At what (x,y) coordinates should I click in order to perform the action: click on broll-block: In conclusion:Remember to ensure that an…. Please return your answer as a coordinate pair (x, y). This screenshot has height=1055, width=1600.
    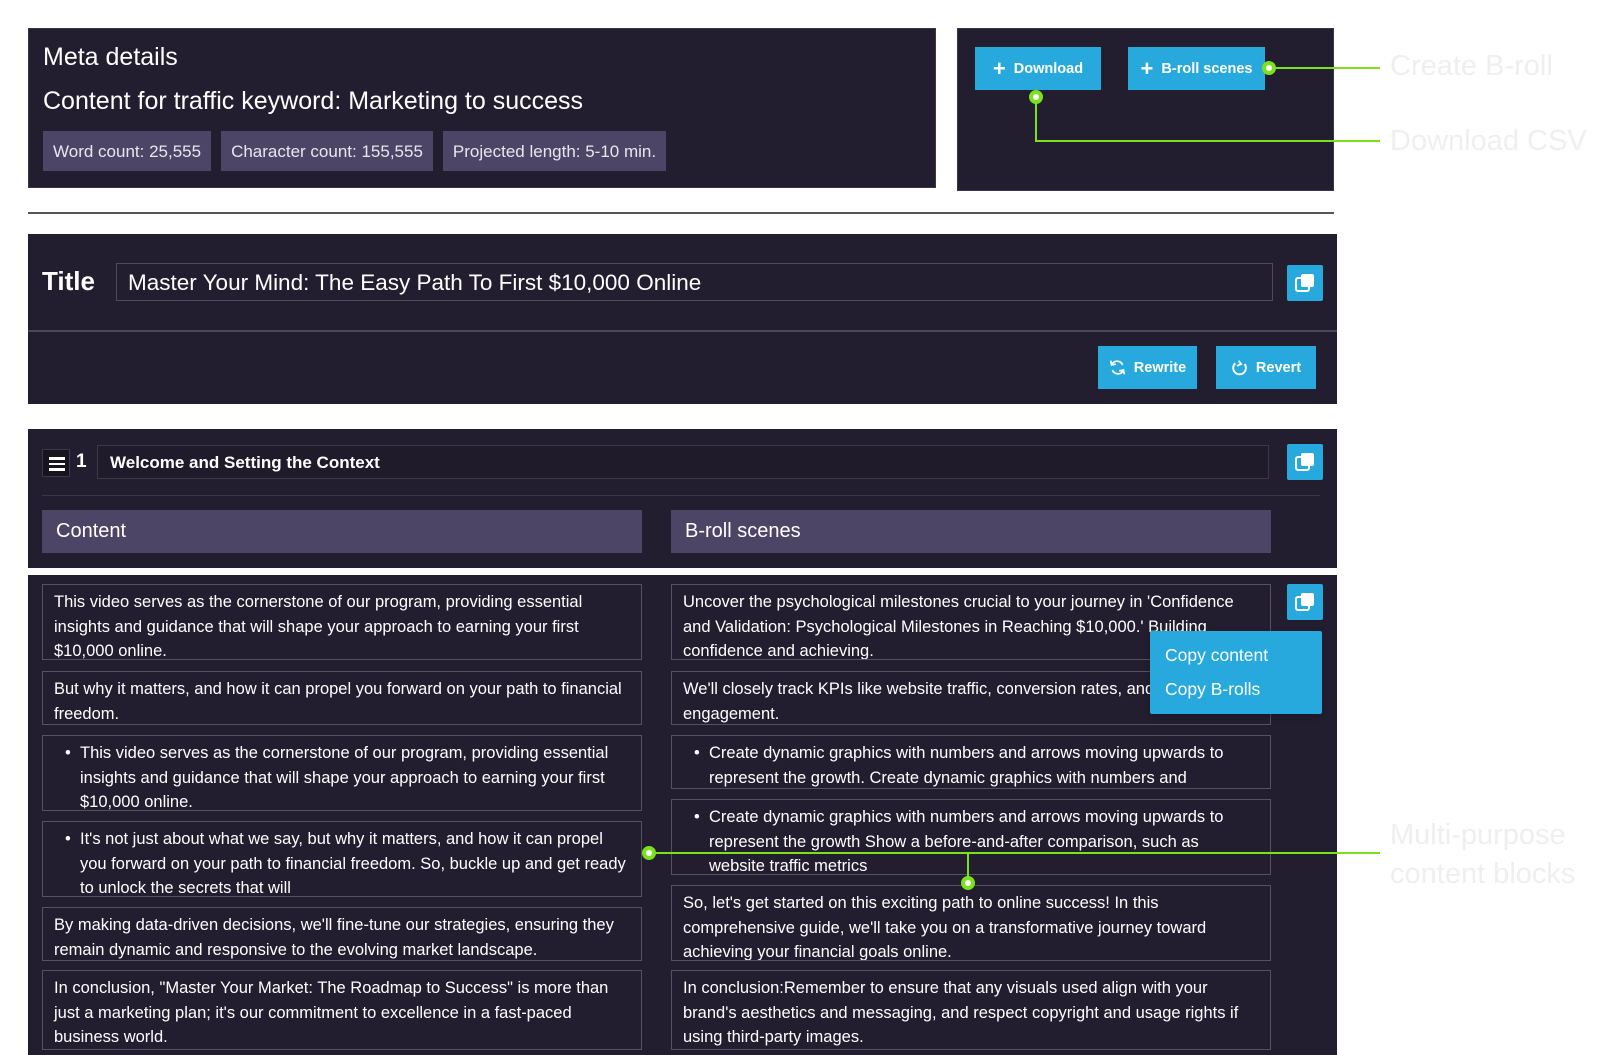
    Looking at the image, I should click on (971, 1010).